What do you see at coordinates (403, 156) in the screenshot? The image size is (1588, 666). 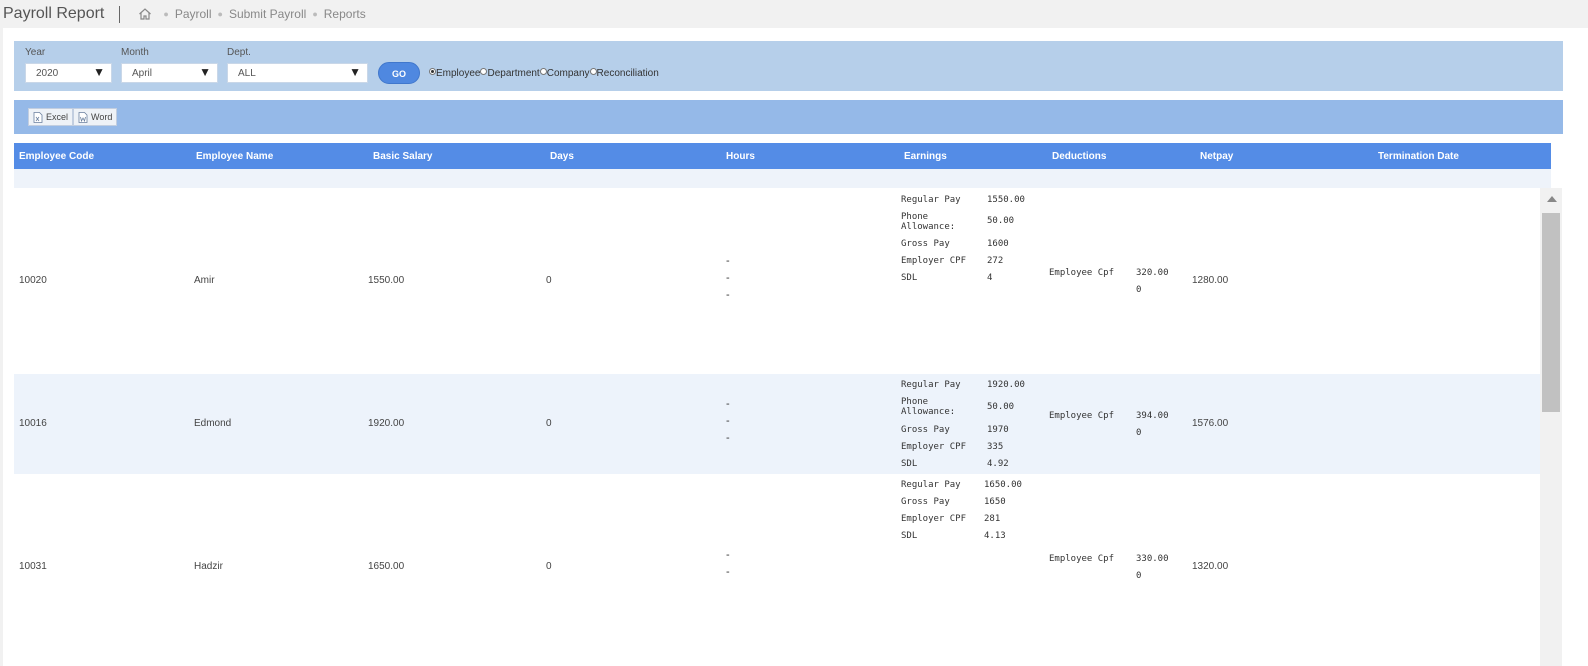 I see `column-header: Basic Salary` at bounding box center [403, 156].